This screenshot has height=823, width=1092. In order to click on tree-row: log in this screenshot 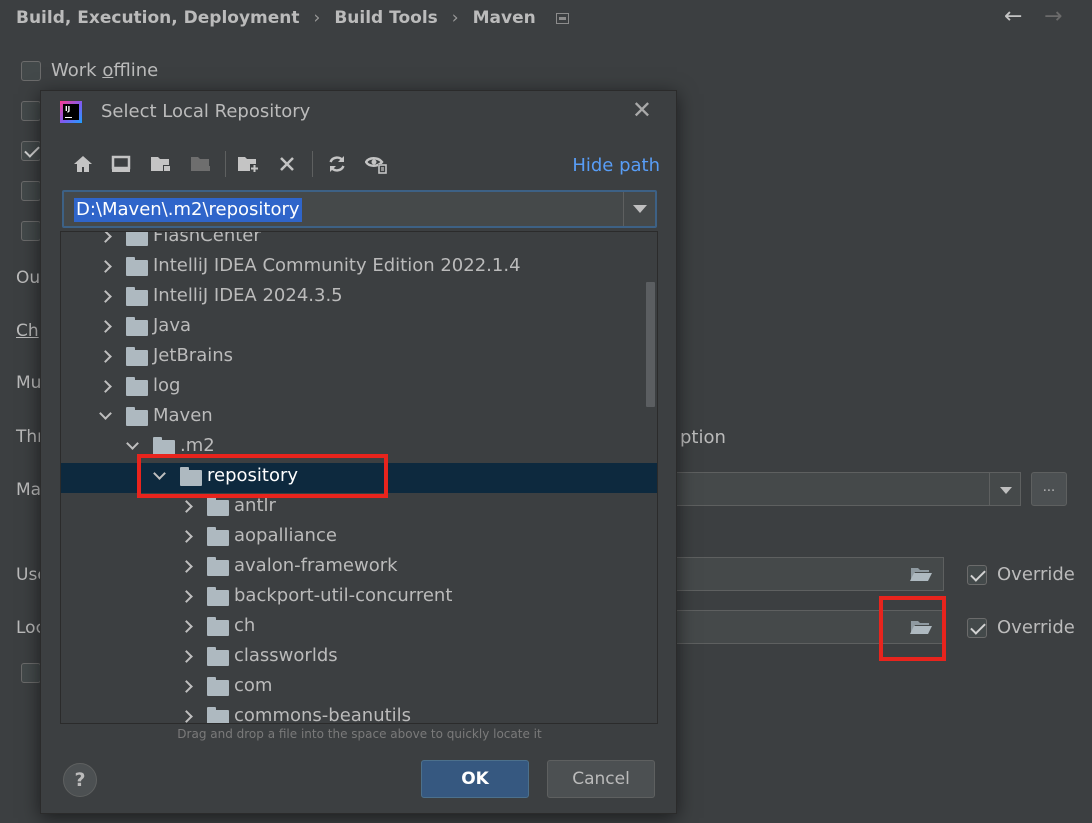, I will do `click(359, 388)`.